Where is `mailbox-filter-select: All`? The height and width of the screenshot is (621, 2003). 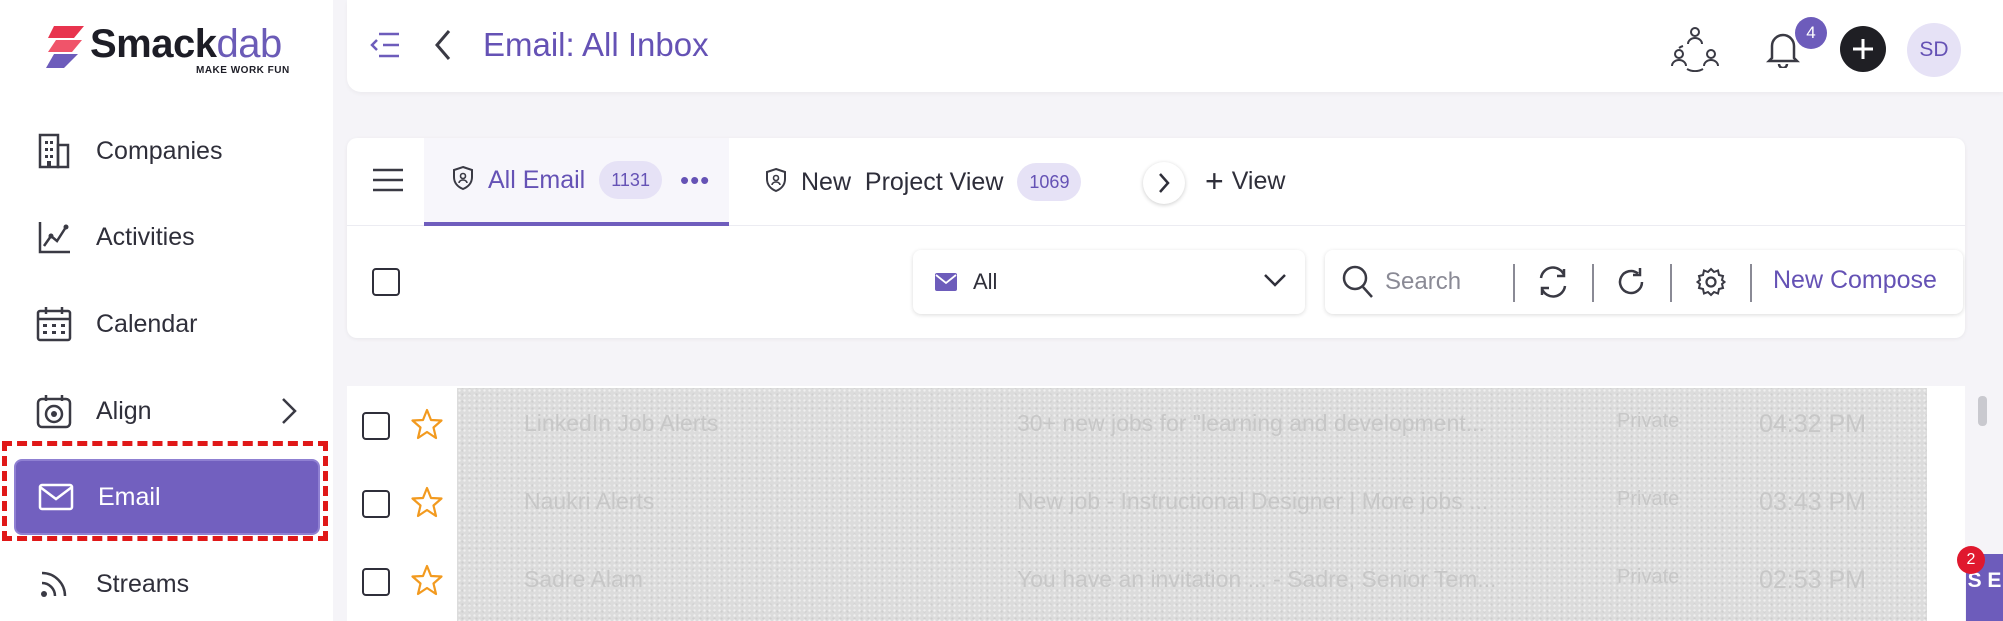
mailbox-filter-select: All is located at coordinates (1109, 282).